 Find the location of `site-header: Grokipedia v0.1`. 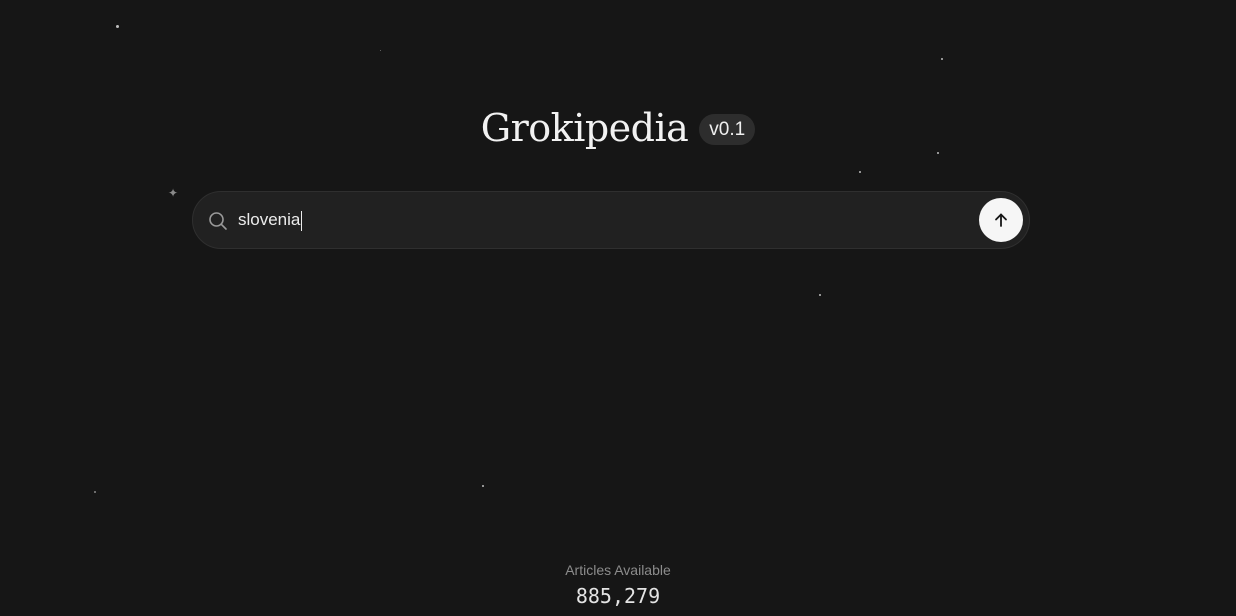

site-header: Grokipedia v0.1 is located at coordinates (618, 128).